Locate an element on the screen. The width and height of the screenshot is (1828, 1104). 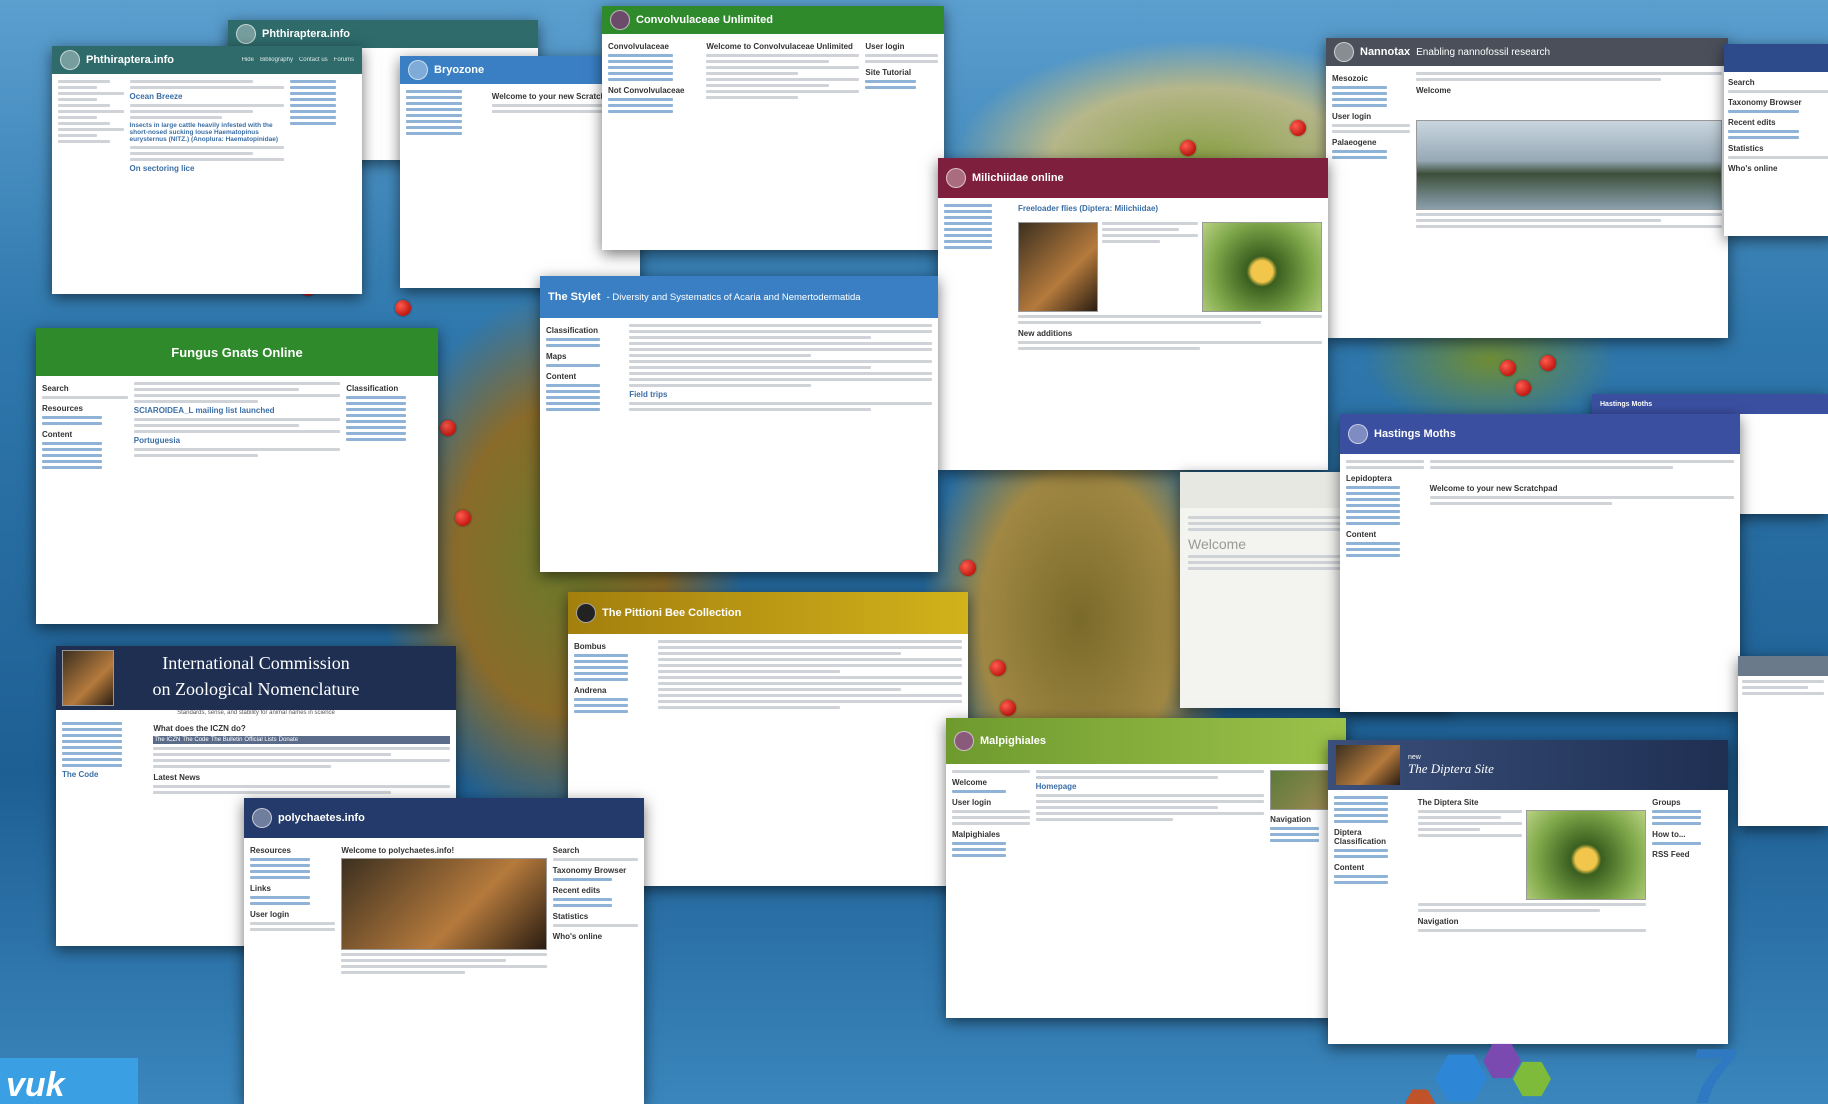
site-title: Convolvulaceae Unlimited is located at coordinates (704, 20).